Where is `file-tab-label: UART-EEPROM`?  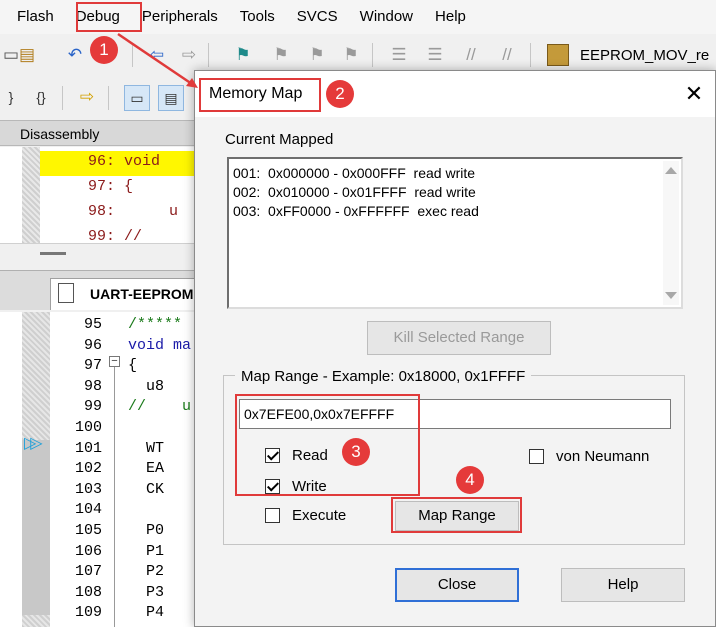
file-tab-label: UART-EEPROM is located at coordinates (141, 294).